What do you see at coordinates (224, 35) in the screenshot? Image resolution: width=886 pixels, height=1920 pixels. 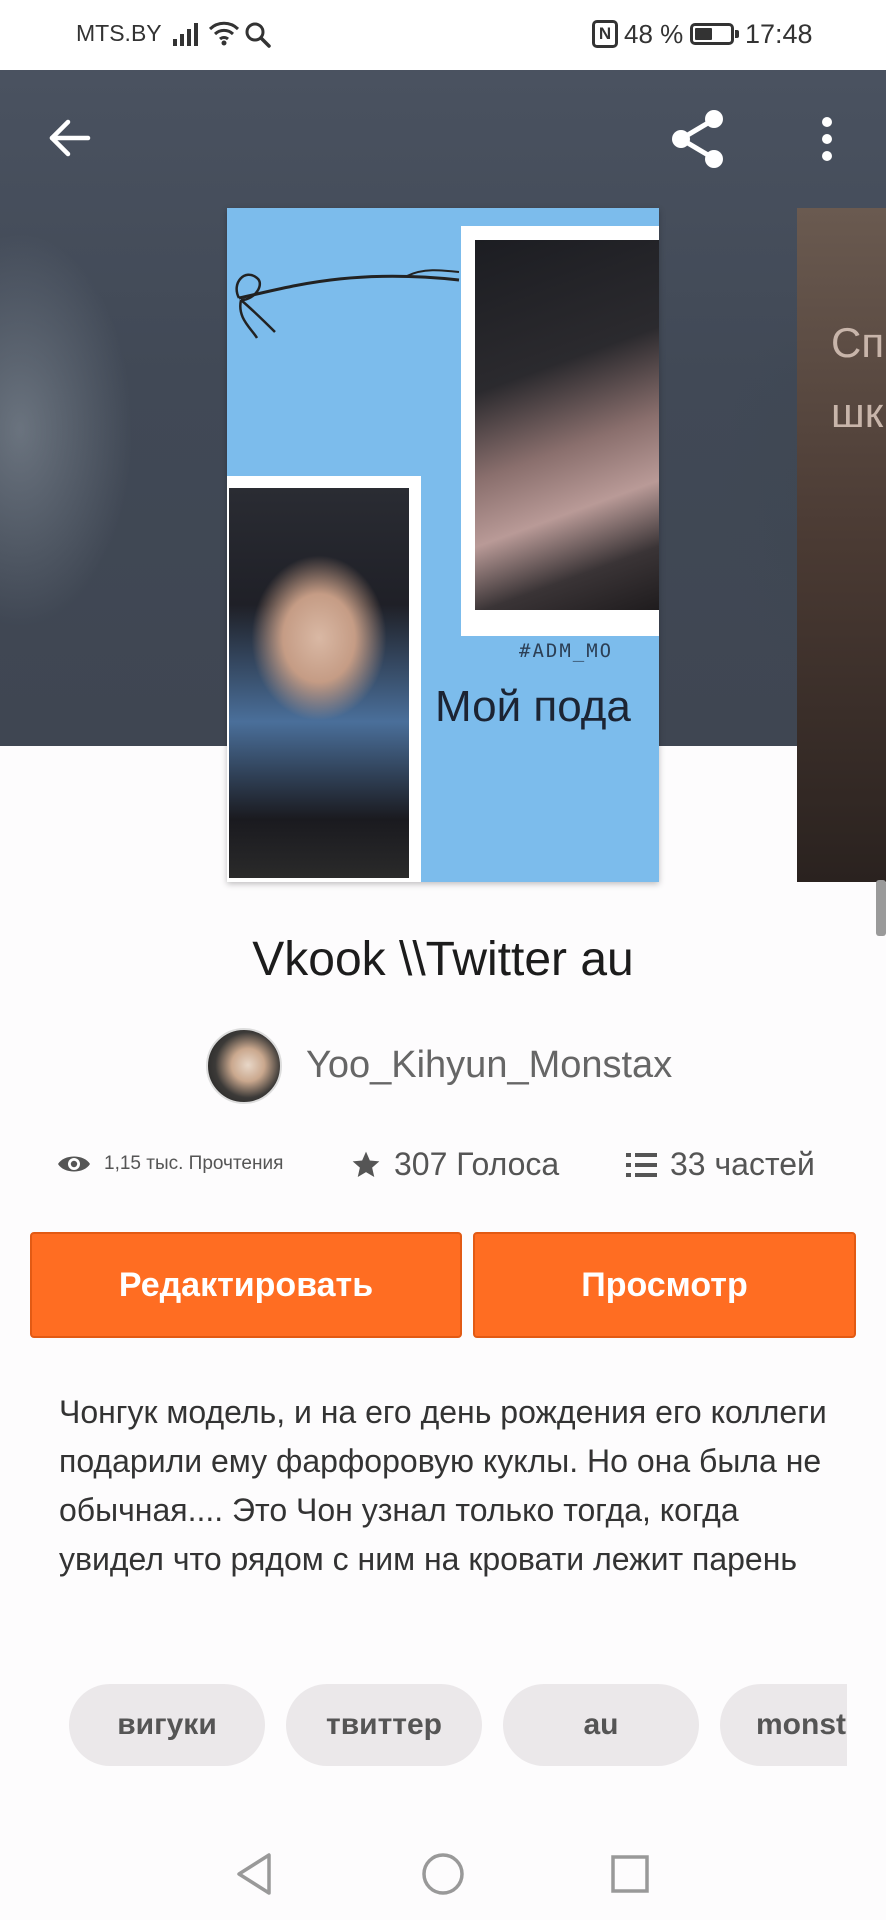 I see `wifi-icon` at bounding box center [224, 35].